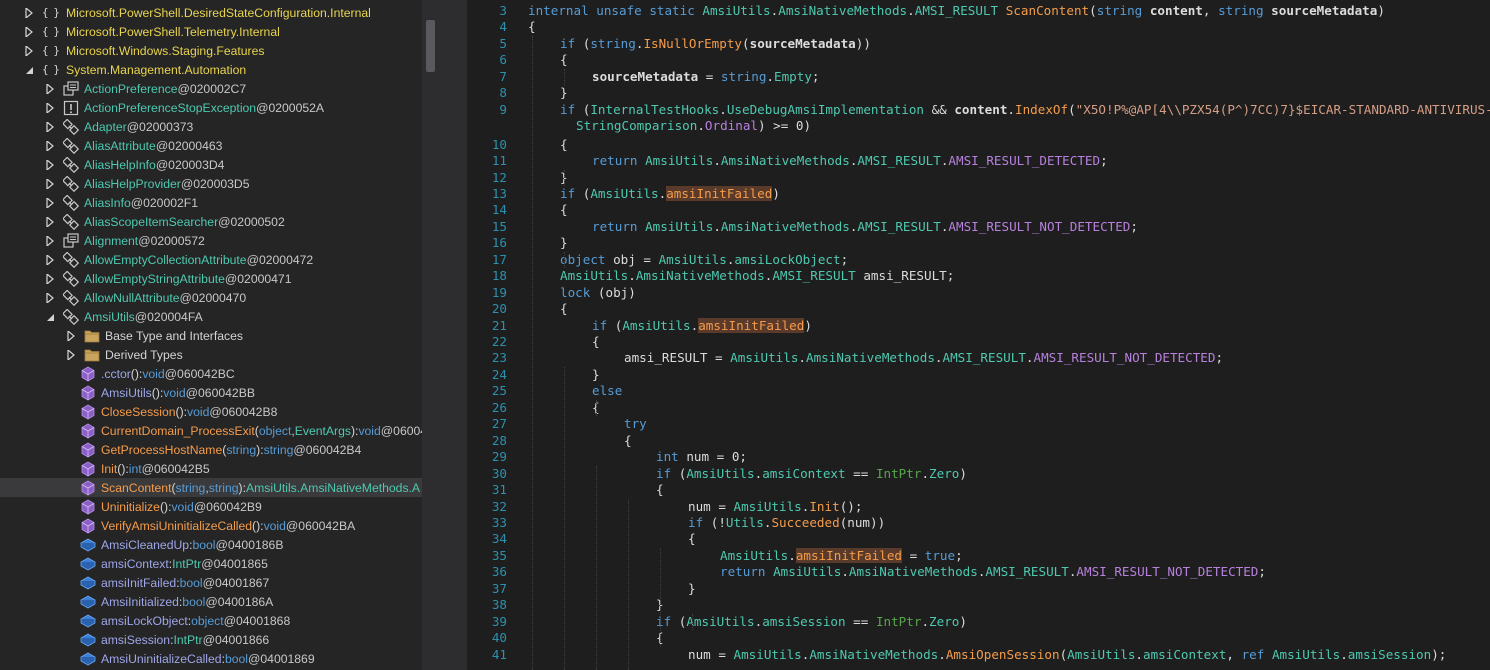  Describe the element at coordinates (109, 468) in the screenshot. I see `member-name: Init` at that location.